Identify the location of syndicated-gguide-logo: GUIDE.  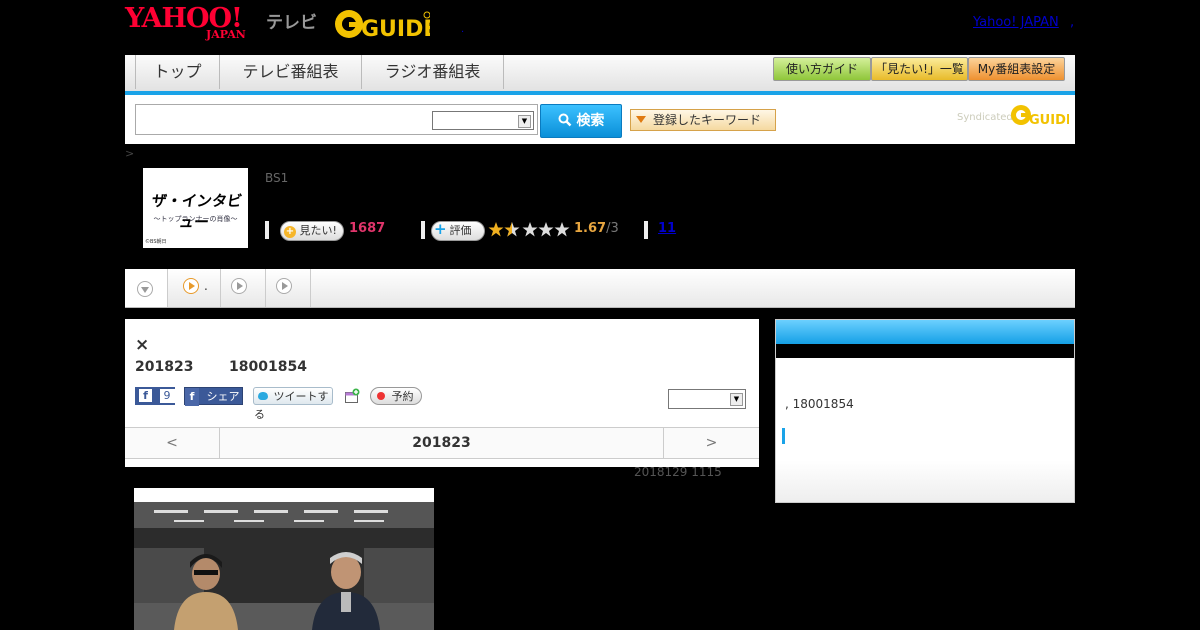
(1043, 117).